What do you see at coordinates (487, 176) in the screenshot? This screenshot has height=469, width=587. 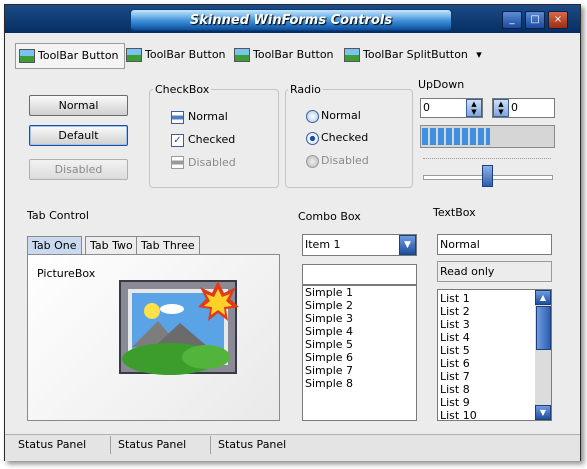 I see `slider-thumb` at bounding box center [487, 176].